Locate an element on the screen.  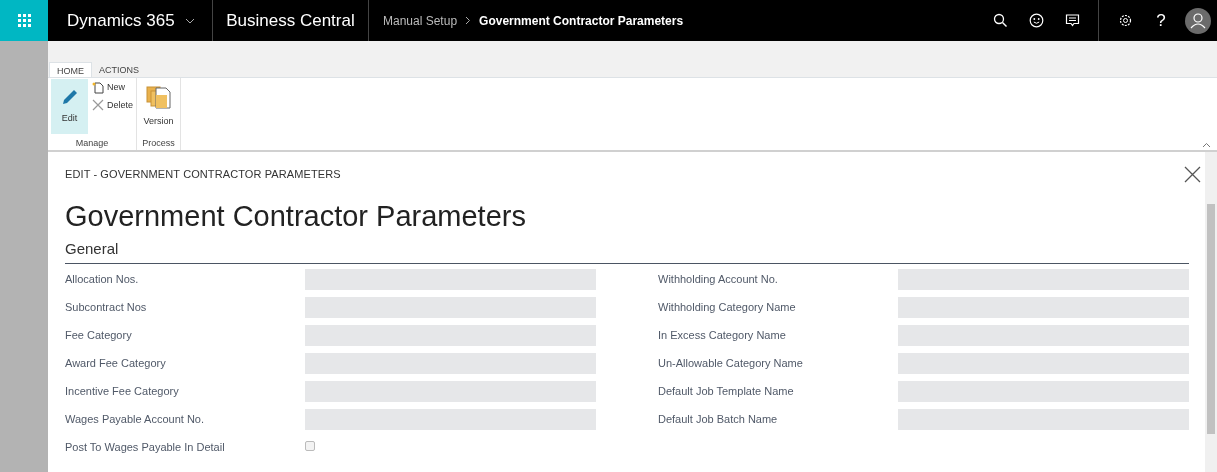
field-label: In Excess Category Name is located at coordinates (722, 335).